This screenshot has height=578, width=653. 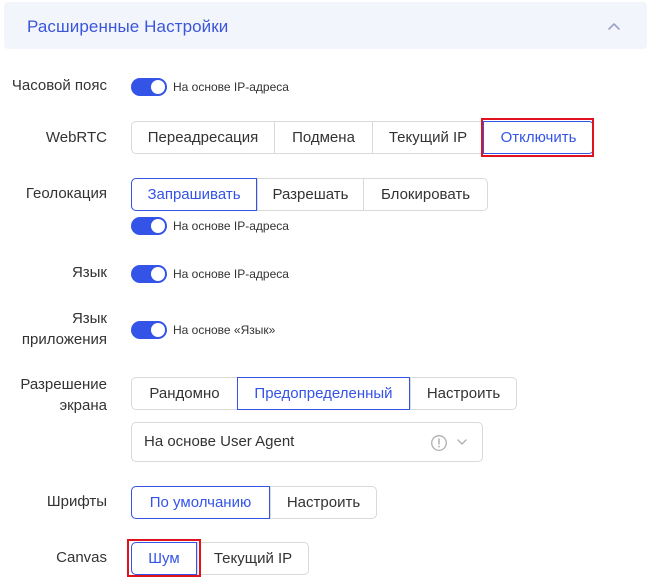 I want to click on info-icon, so click(x=439, y=443).